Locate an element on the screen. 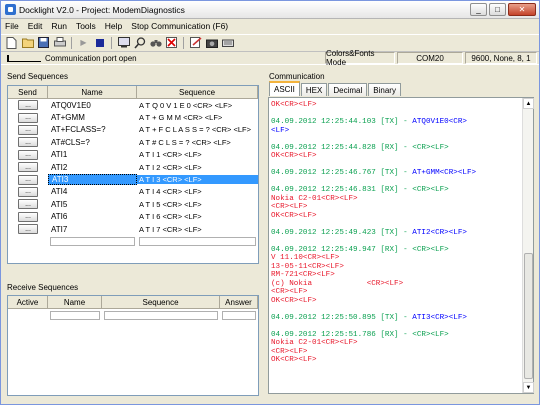 This screenshot has width=540, height=405. send-row-name: AT+FCLASS=? is located at coordinates (92, 129).